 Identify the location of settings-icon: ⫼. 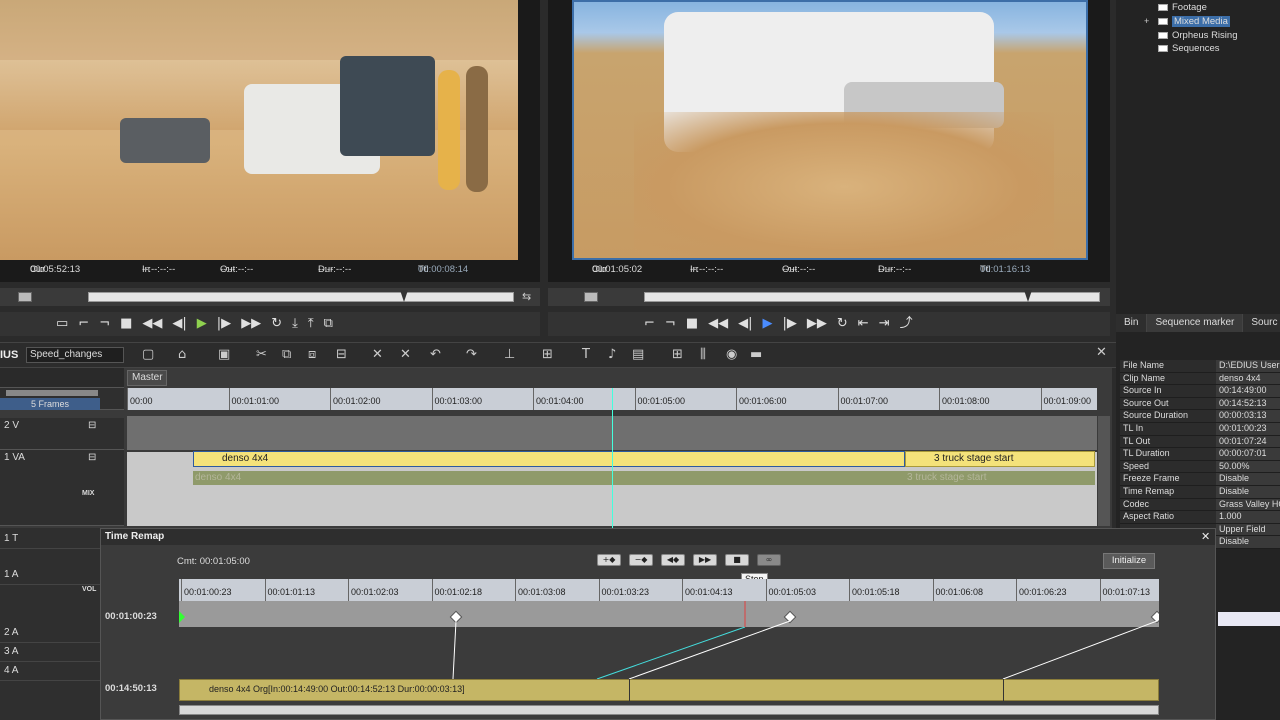
(703, 354).